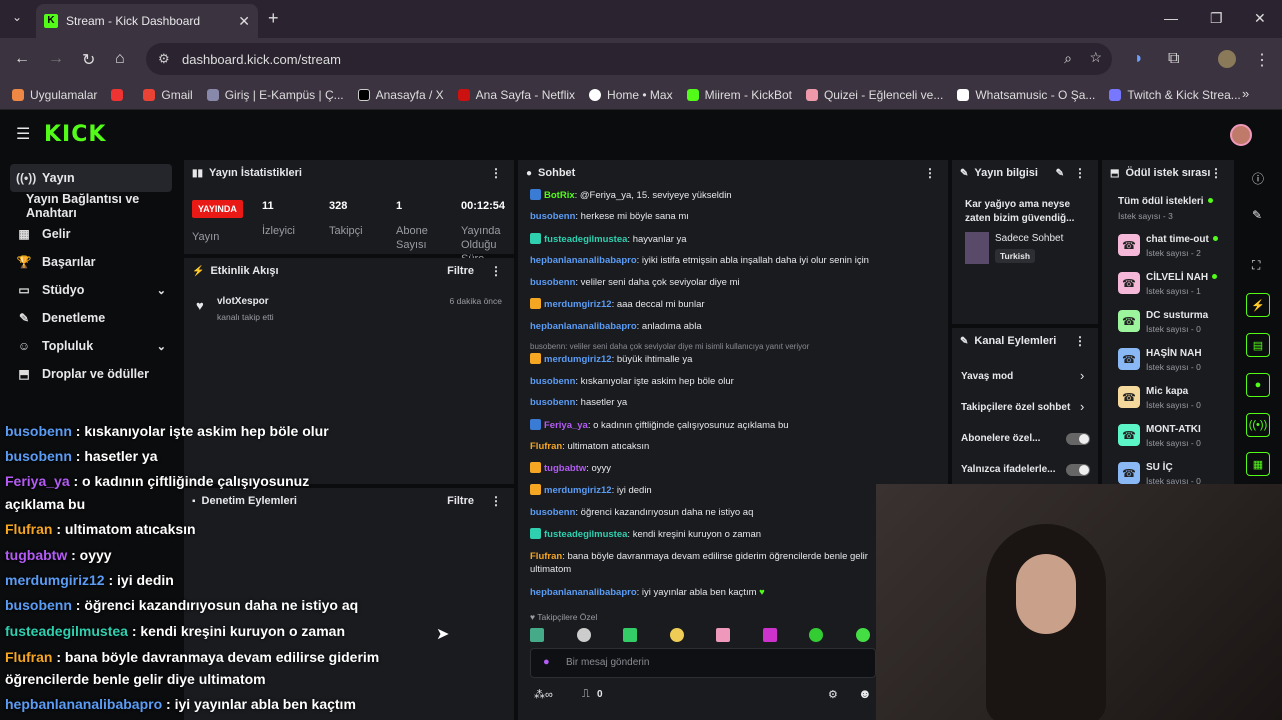 The width and height of the screenshot is (1282, 720). I want to click on menu-icon: ☰, so click(23, 134).